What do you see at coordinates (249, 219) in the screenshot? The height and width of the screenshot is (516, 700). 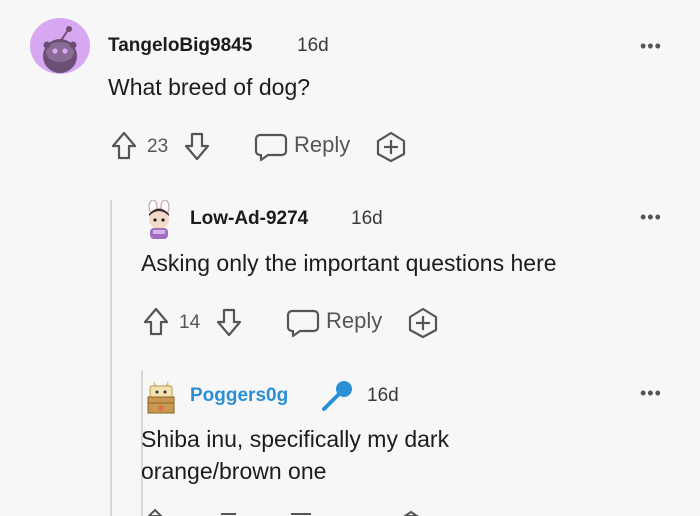 I see `comment-username: Low-Ad-9274` at bounding box center [249, 219].